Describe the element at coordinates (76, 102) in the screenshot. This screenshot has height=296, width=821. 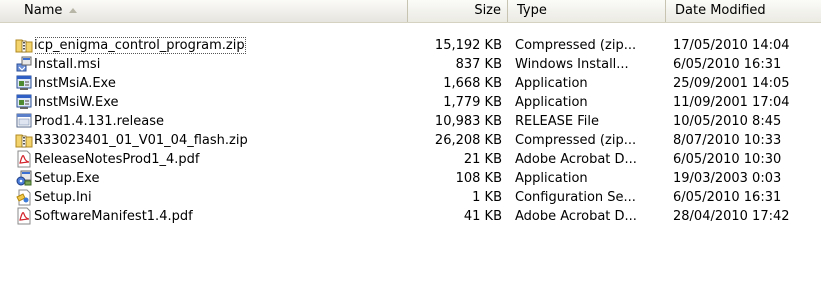
I see `file-name-text: InstMsiW.Exe` at that location.